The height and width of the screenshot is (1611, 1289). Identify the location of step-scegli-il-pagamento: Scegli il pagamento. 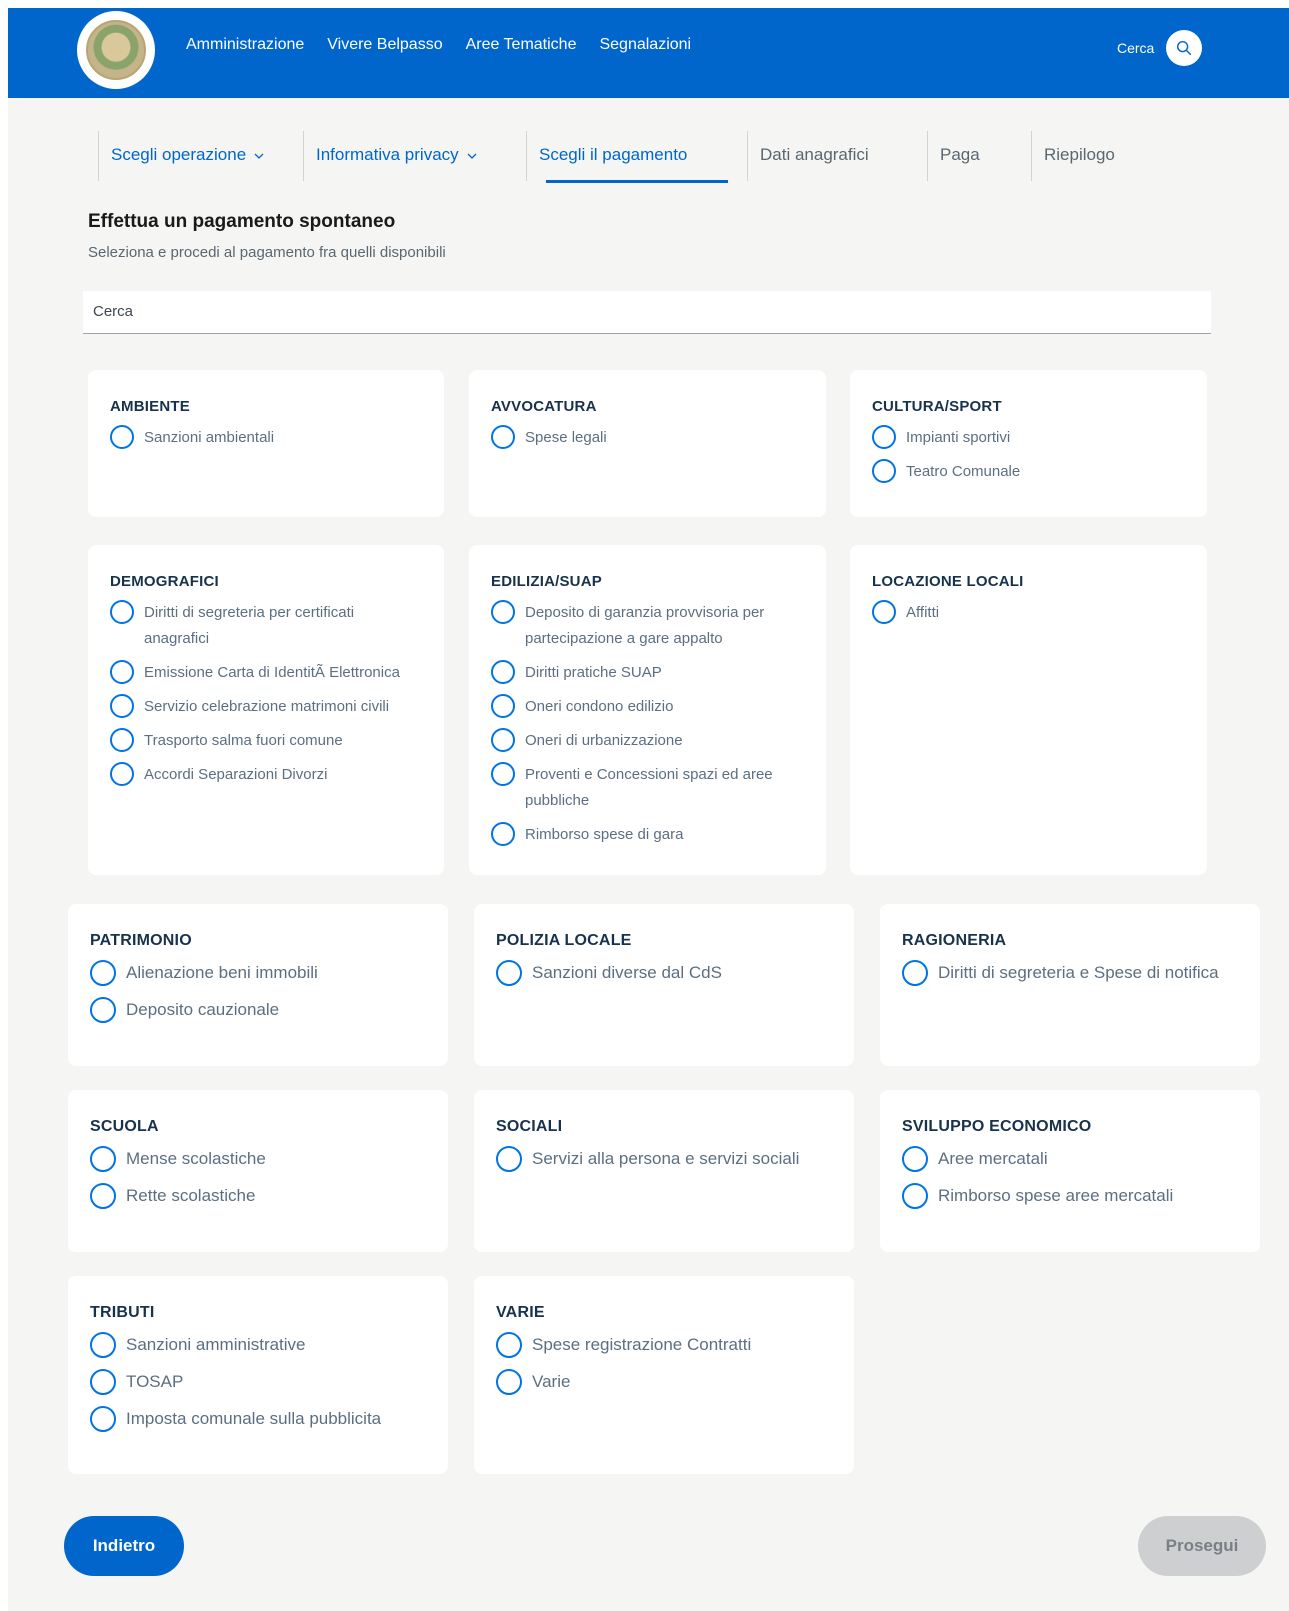
(636, 157).